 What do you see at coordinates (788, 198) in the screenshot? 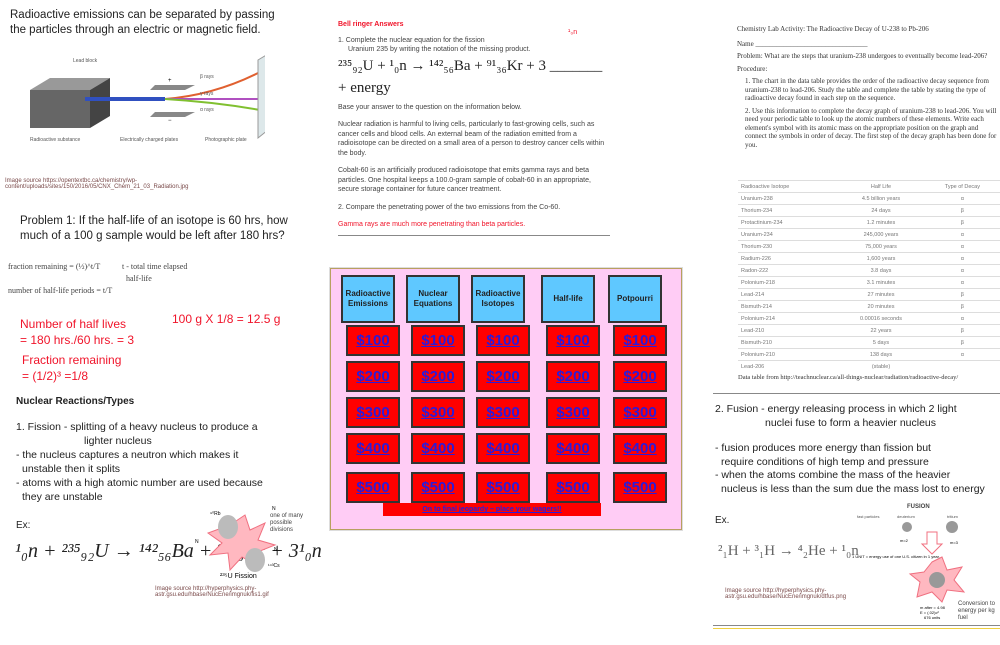
I see `table-cell: Uranium-238` at bounding box center [788, 198].